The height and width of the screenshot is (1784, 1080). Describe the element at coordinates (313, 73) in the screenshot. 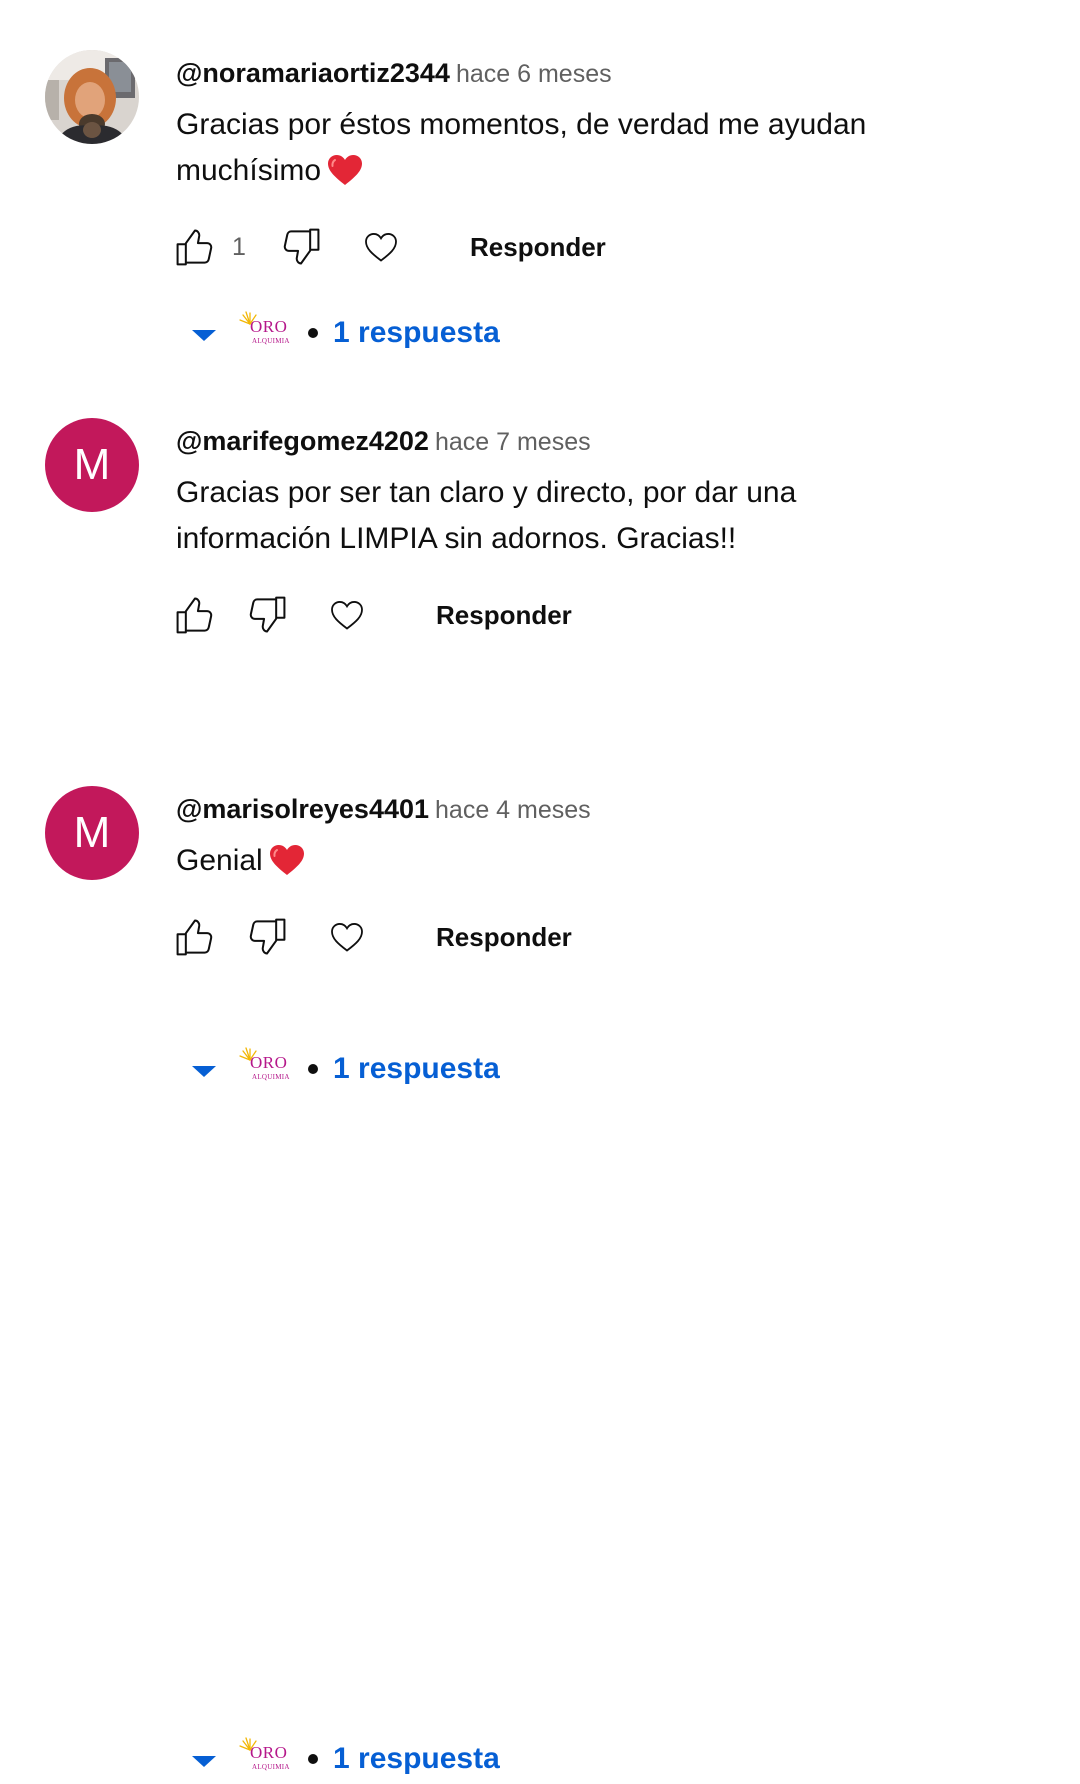

I see `comment-author: @noramariaortiz2344` at that location.